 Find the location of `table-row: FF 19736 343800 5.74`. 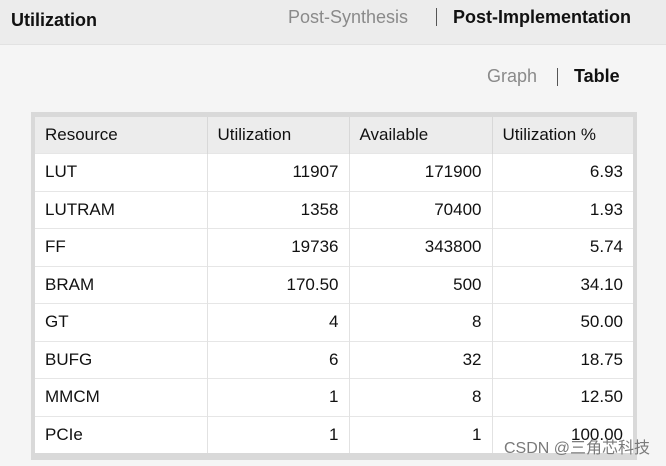

table-row: FF 19736 343800 5.74 is located at coordinates (334, 247).